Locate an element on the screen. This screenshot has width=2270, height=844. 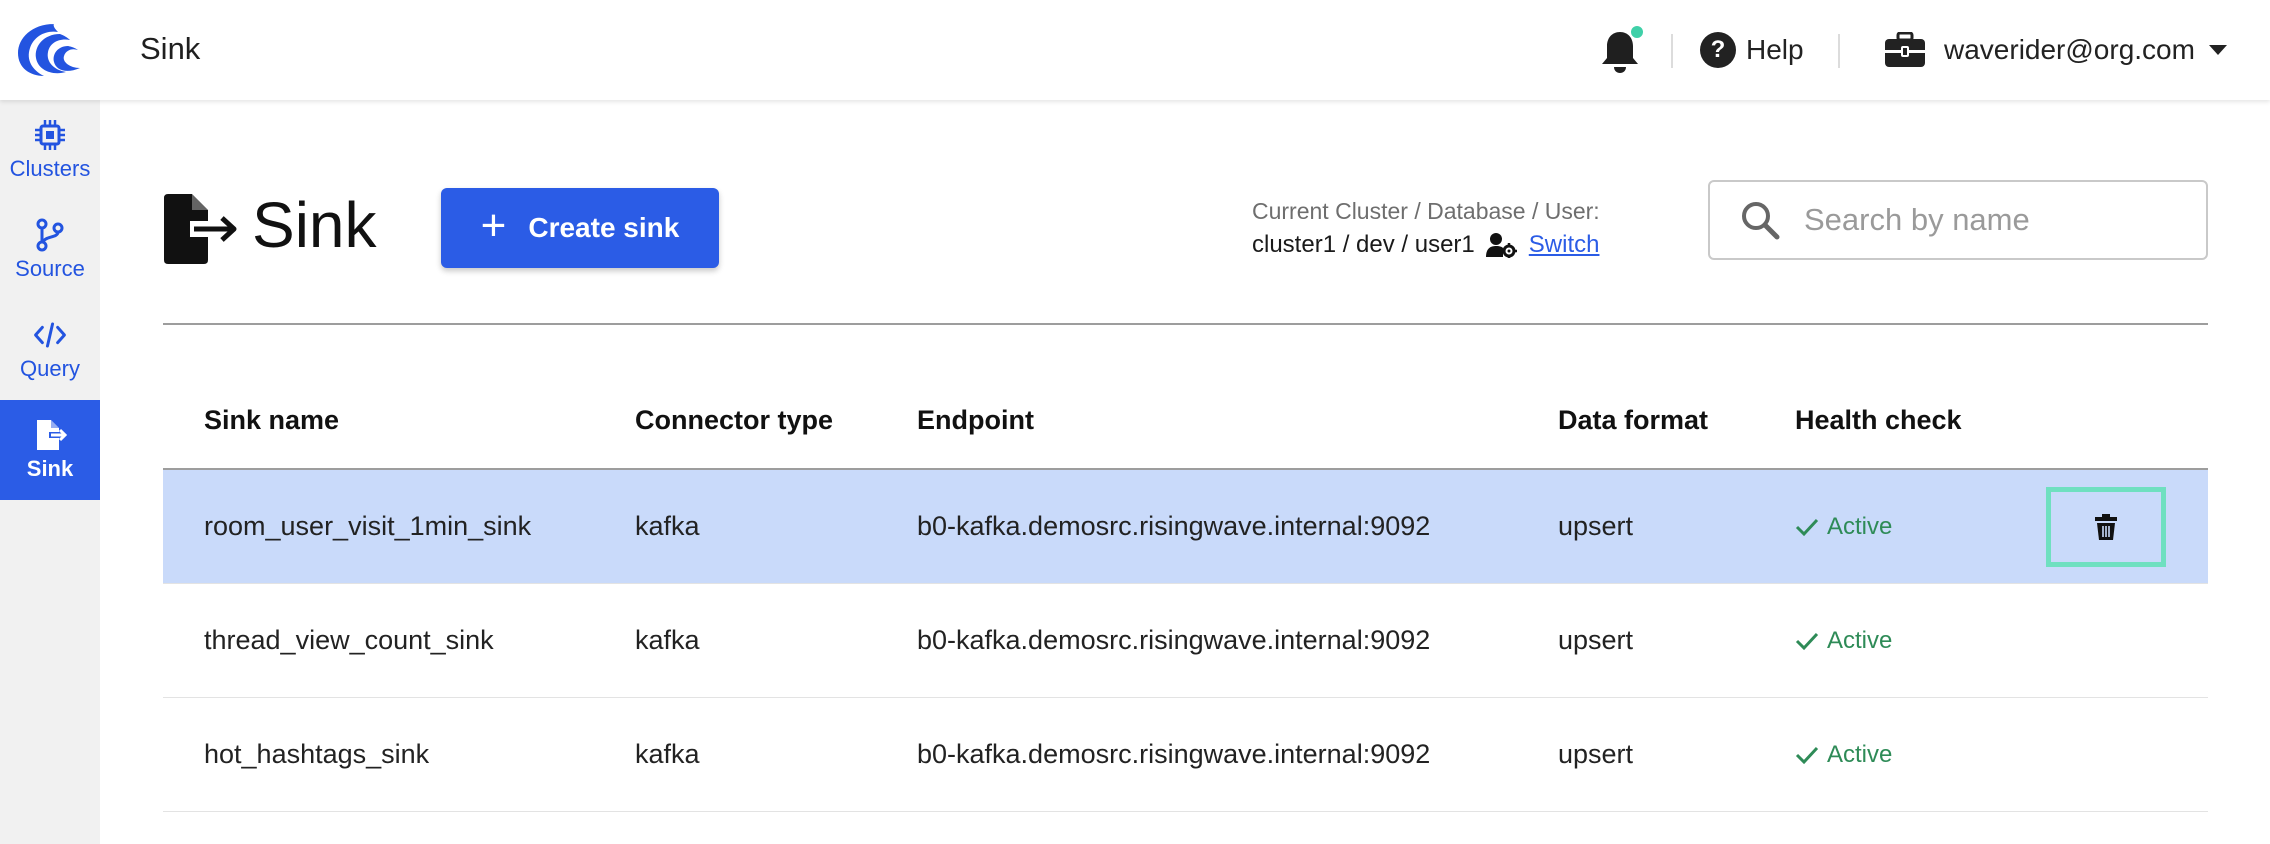
search-input is located at coordinates (1994, 220).